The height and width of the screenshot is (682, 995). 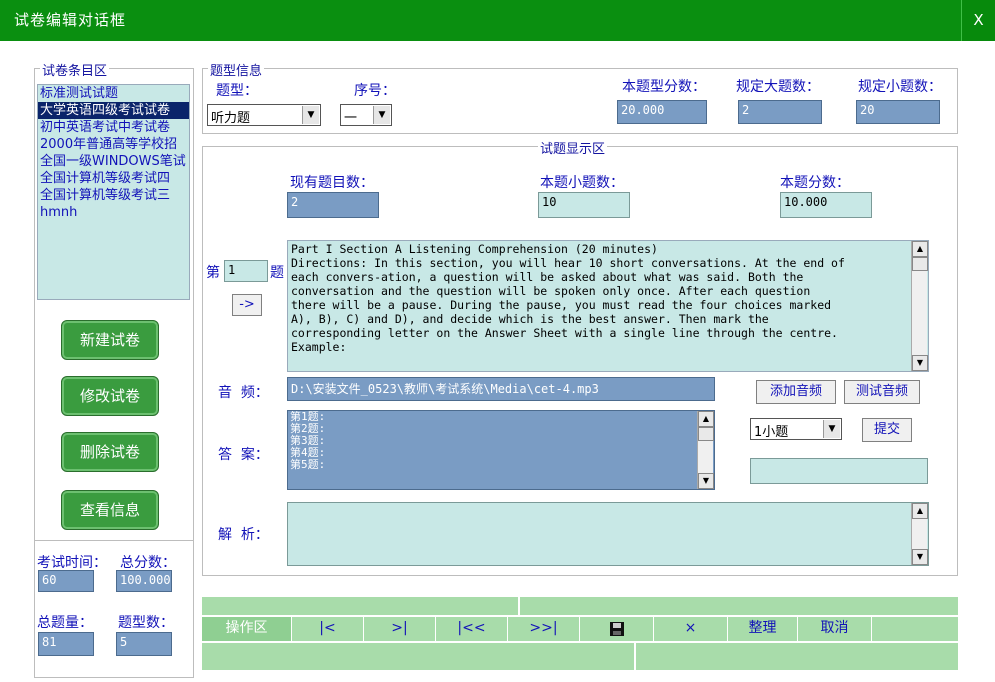 I want to click on total-questions-label: 总题量：, so click(x=65, y=623).